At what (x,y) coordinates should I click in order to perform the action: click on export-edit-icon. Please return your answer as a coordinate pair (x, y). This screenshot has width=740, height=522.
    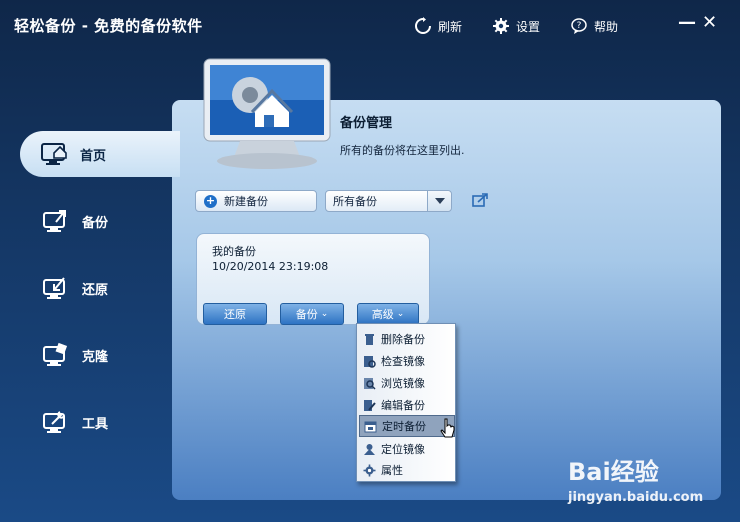
    Looking at the image, I should click on (480, 200).